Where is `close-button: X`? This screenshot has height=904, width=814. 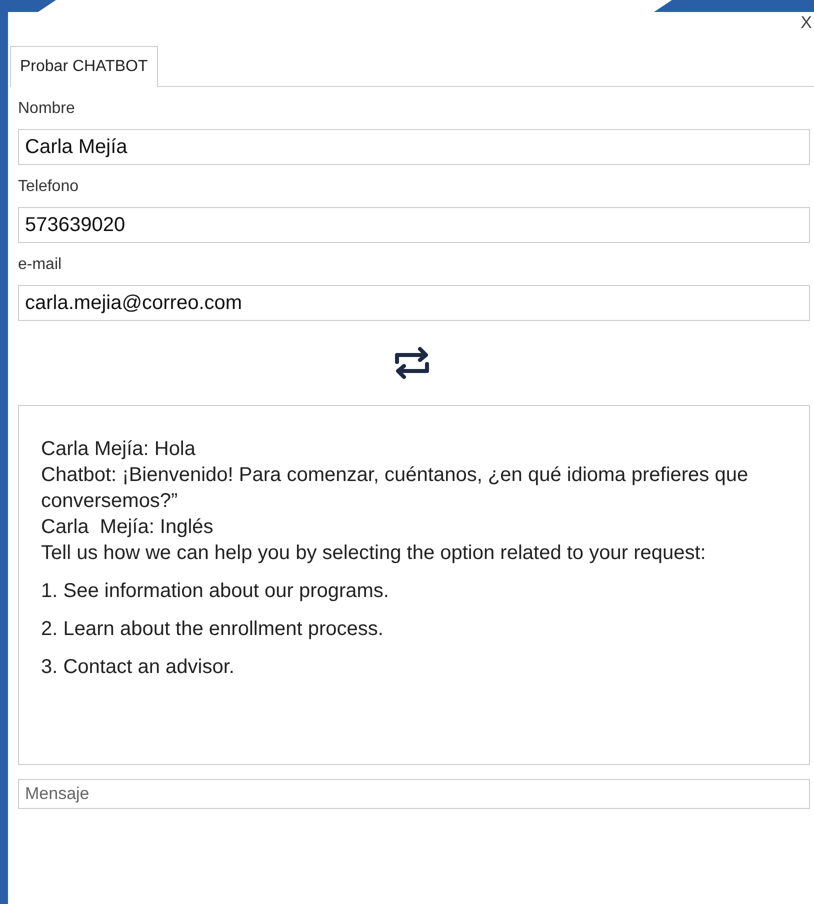 close-button: X is located at coordinates (806, 22).